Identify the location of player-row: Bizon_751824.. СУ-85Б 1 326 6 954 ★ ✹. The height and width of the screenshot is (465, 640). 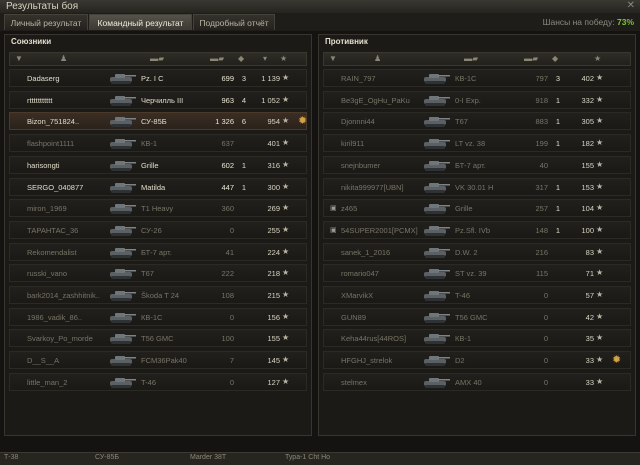
(158, 121).